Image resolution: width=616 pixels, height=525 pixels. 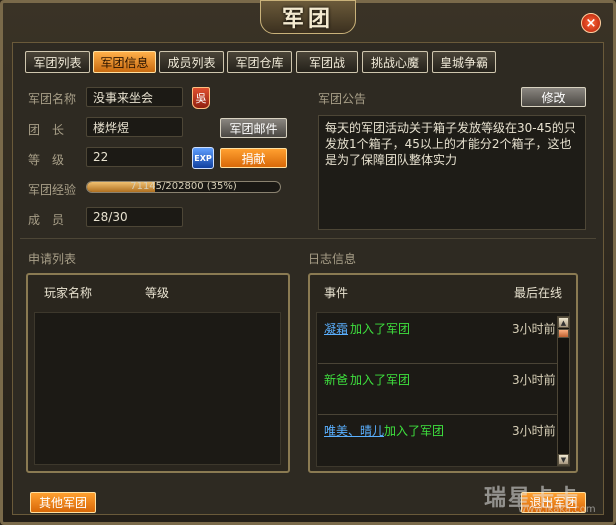 What do you see at coordinates (203, 158) in the screenshot?
I see `exp-icon: EXP` at bounding box center [203, 158].